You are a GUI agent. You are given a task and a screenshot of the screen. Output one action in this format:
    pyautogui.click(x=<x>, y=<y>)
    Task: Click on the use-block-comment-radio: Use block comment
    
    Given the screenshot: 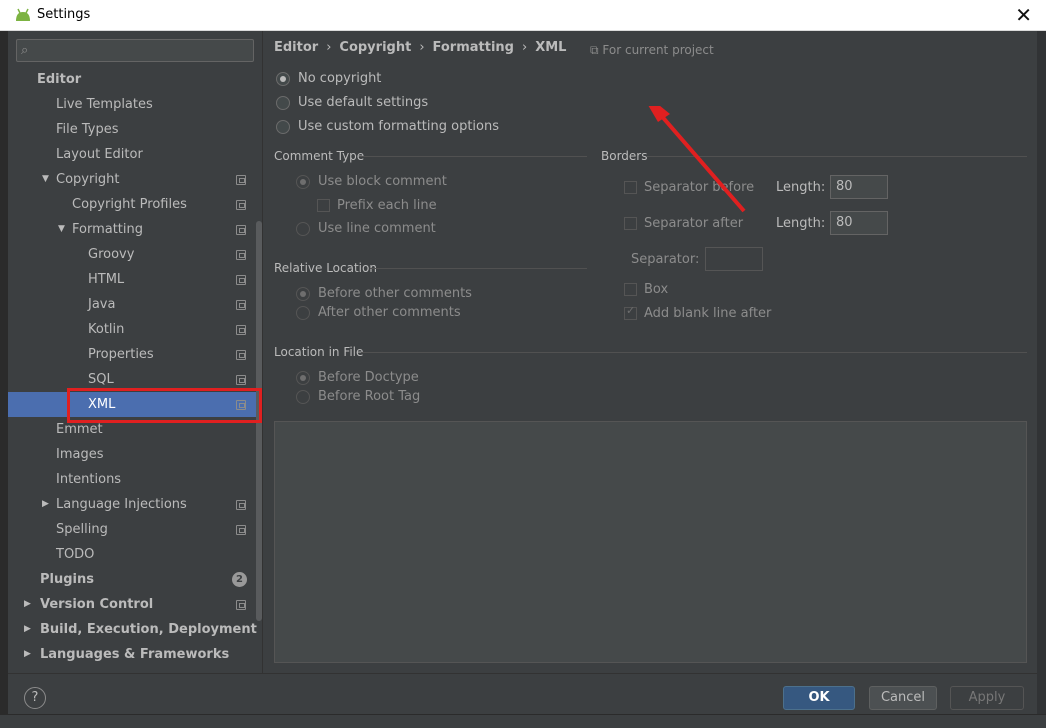 What is the action you would take?
    pyautogui.click(x=371, y=181)
    